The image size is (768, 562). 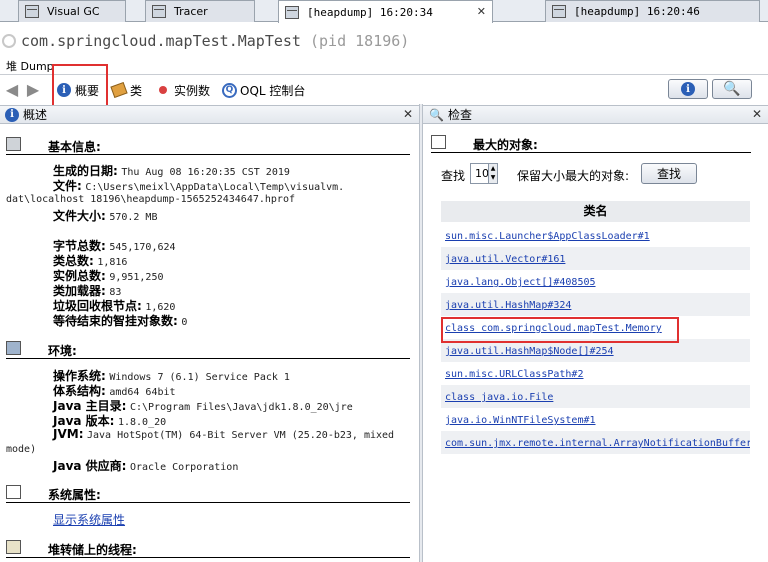 What do you see at coordinates (184, 90) in the screenshot?
I see `instances-button: 实例数` at bounding box center [184, 90].